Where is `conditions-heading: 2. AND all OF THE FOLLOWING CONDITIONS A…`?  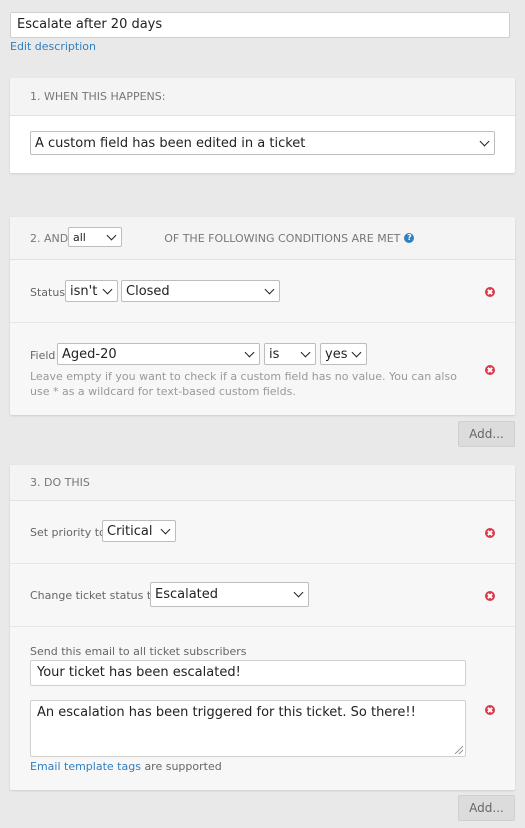
conditions-heading: 2. AND all OF THE FOLLOWING CONDITIONS A… is located at coordinates (262, 238).